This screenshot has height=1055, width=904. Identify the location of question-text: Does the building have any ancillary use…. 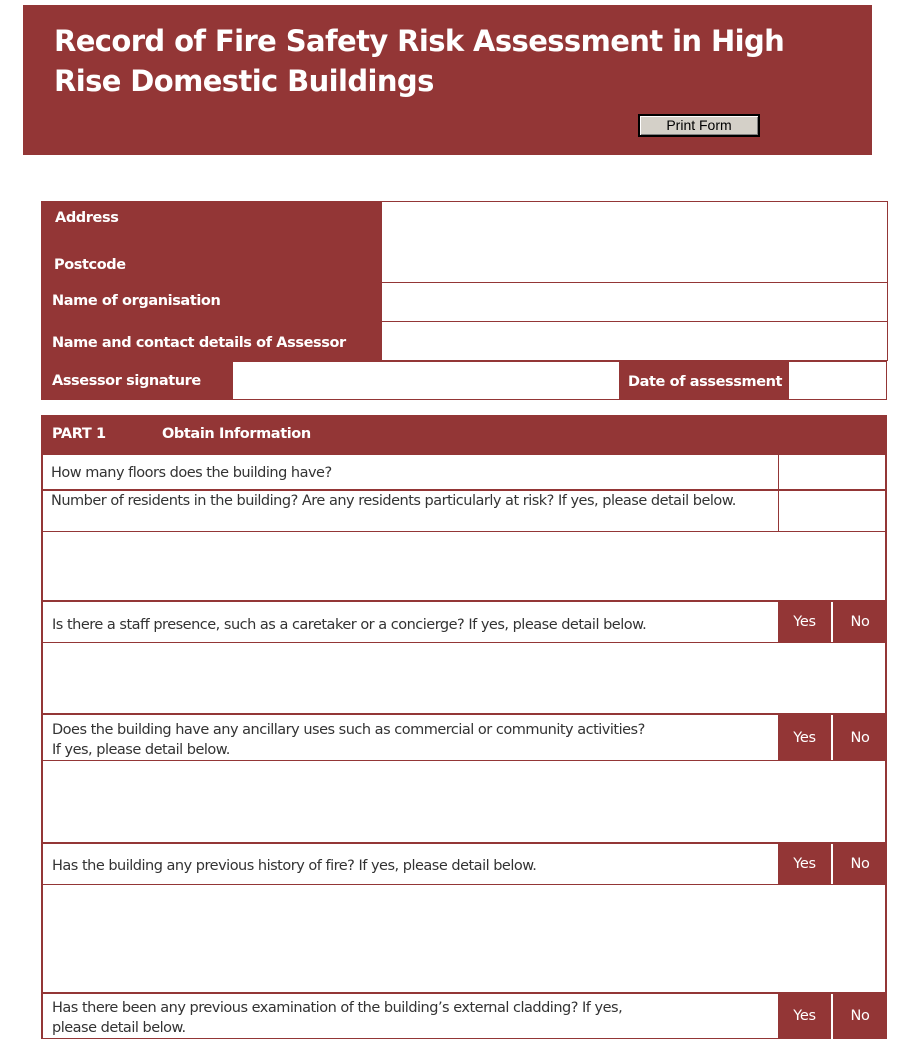
(348, 730).